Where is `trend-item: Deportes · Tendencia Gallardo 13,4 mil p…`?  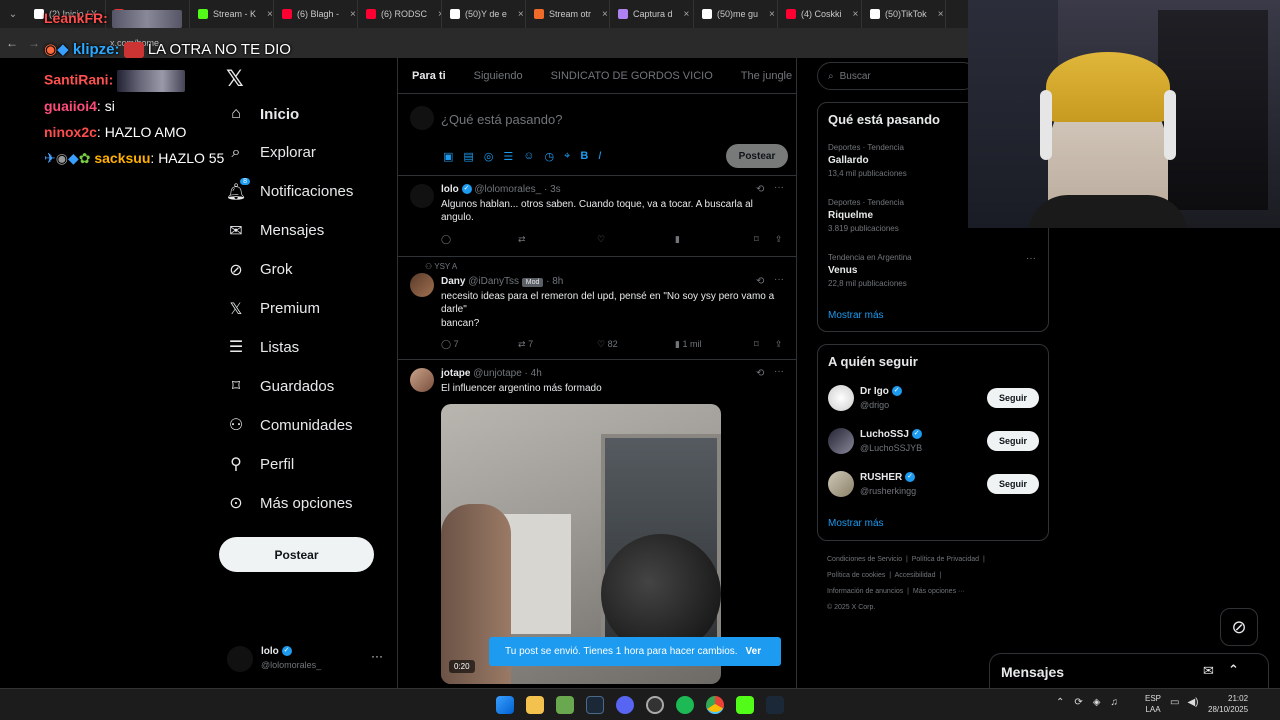 trend-item: Deportes · Tendencia Gallardo 13,4 mil p… is located at coordinates (867, 160).